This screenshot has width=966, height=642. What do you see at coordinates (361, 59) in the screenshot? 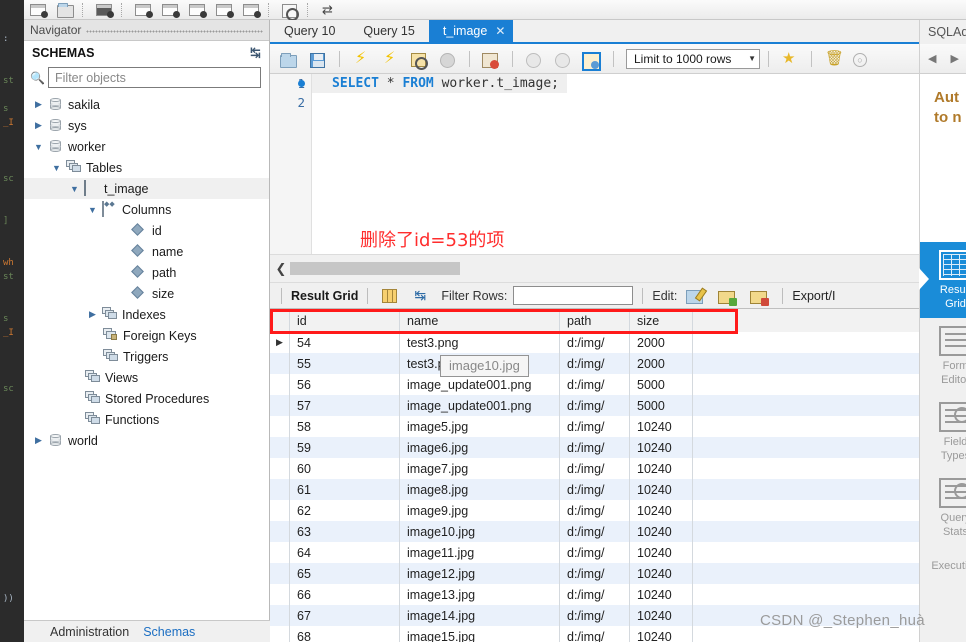
I see `execute-icon: ⚡` at bounding box center [361, 59].